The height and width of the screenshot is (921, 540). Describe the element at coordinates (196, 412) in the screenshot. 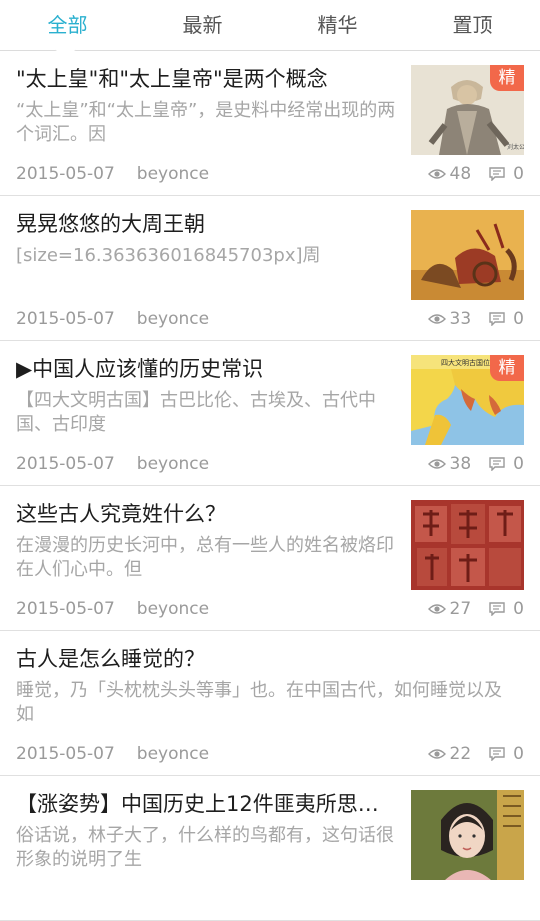

I see `article-summary: 【四大文明古国】古巴比伦、古埃及、古代中国、古印度` at that location.